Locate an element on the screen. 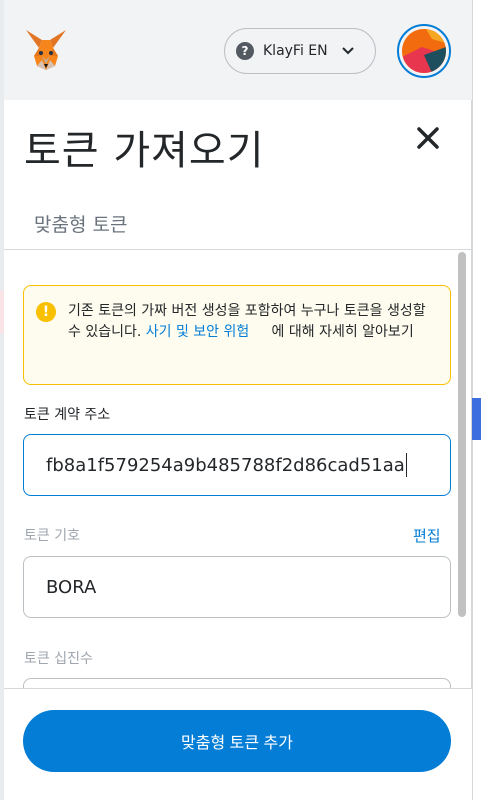  network-label: KlayFi EN is located at coordinates (295, 51).